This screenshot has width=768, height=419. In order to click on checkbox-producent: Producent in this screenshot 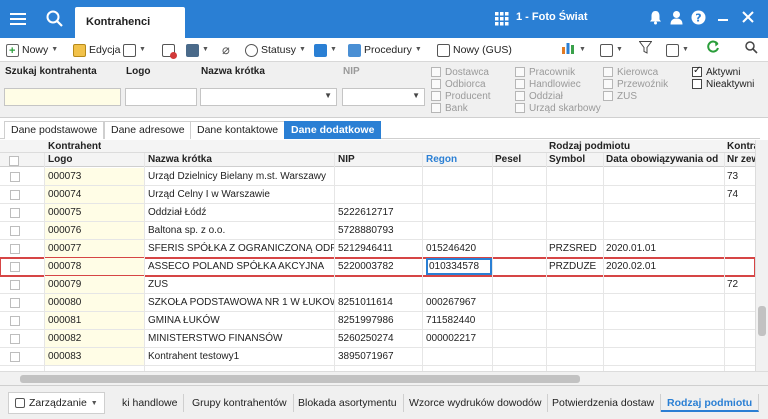, I will do `click(461, 96)`.